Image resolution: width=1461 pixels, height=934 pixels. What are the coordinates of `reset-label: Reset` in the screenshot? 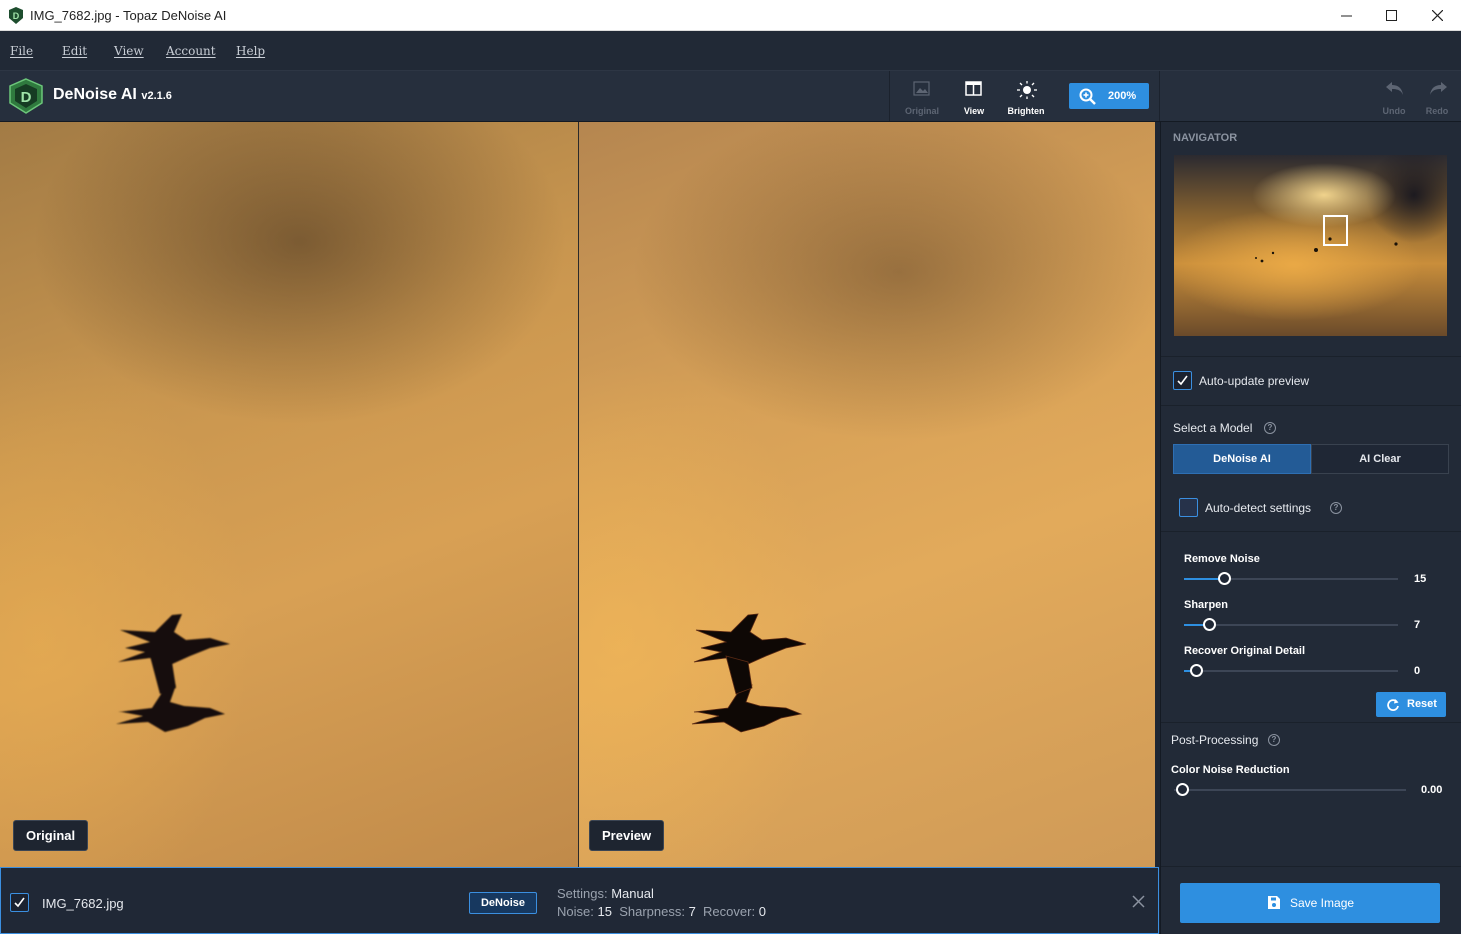 It's located at (1422, 704).